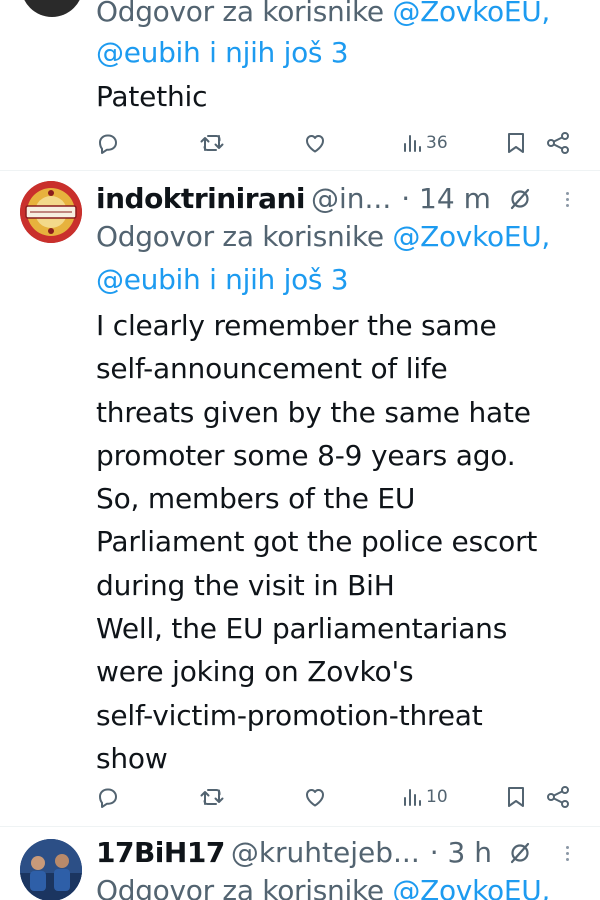  What do you see at coordinates (461, 852) in the screenshot?
I see `tweet-time: · 3 h` at bounding box center [461, 852].